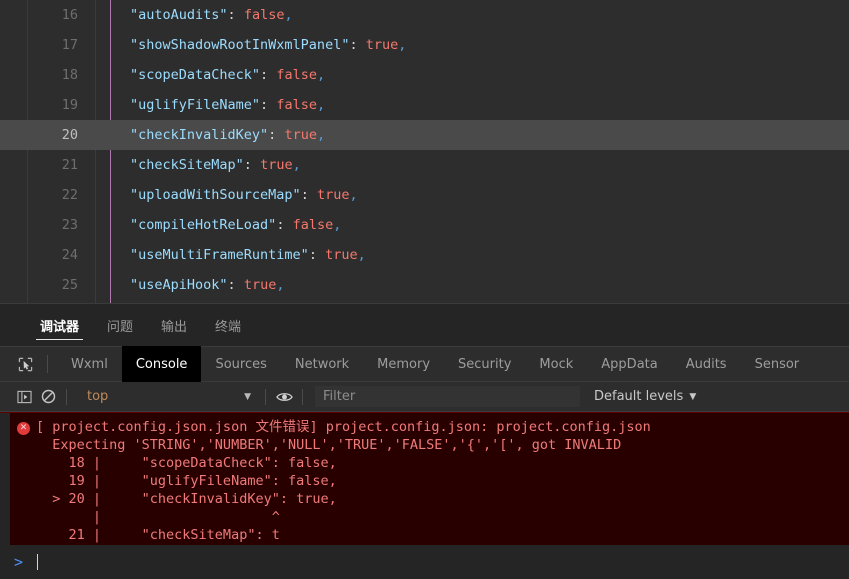 This screenshot has height=579, width=849. What do you see at coordinates (777, 364) in the screenshot?
I see `tab-sensor: Sensor` at bounding box center [777, 364].